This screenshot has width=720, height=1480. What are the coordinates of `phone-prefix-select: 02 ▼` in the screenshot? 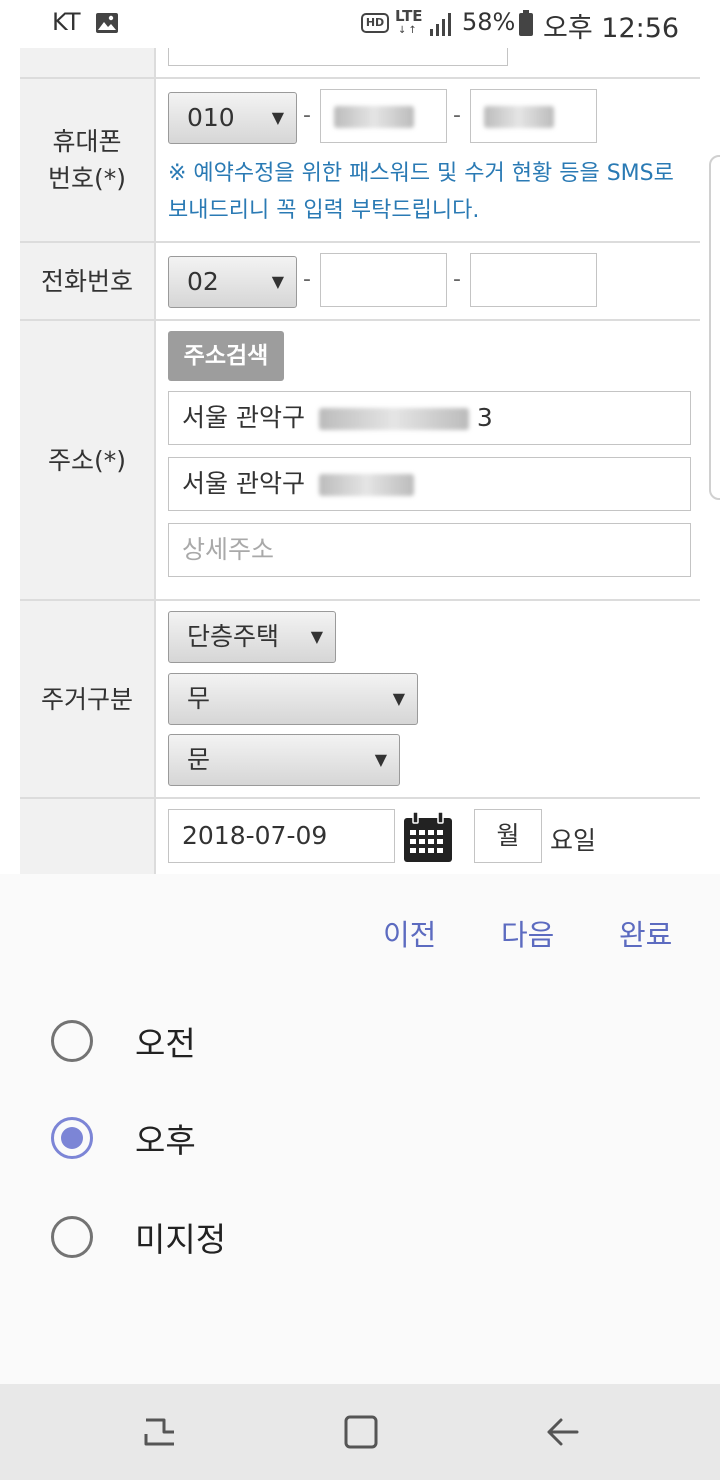 It's located at (232, 282).